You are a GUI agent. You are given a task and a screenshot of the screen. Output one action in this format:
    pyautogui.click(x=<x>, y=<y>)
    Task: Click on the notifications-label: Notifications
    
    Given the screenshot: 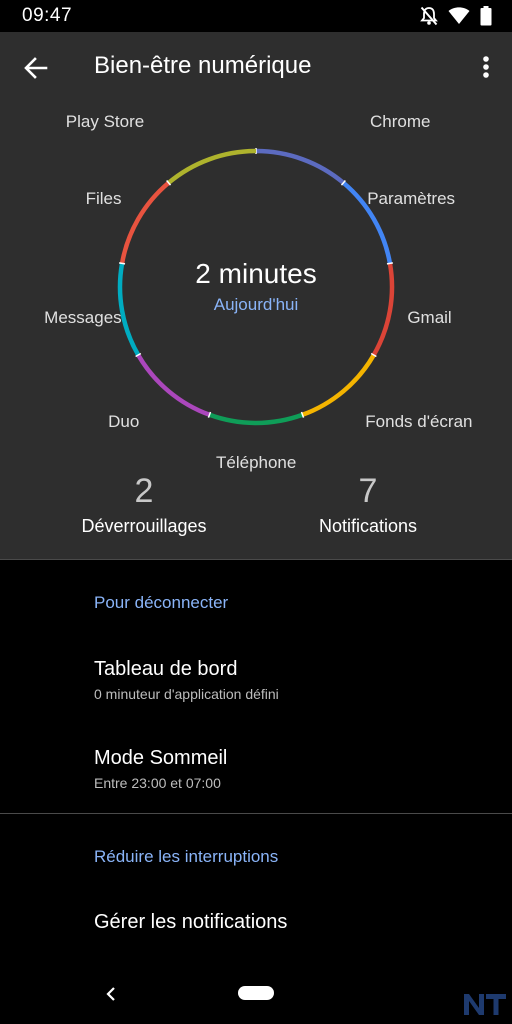 What is the action you would take?
    pyautogui.click(x=368, y=526)
    